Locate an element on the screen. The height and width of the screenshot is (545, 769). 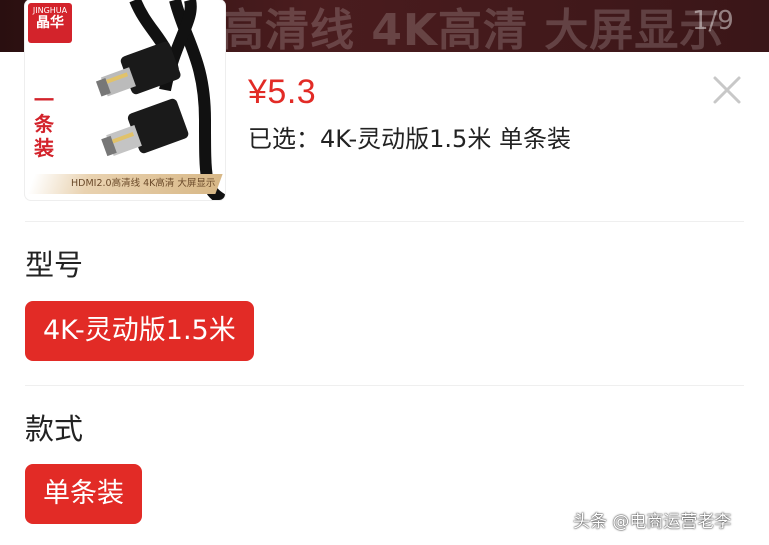
option-chip-model-selected: 4K-灵动版1.5米 is located at coordinates (139, 331).